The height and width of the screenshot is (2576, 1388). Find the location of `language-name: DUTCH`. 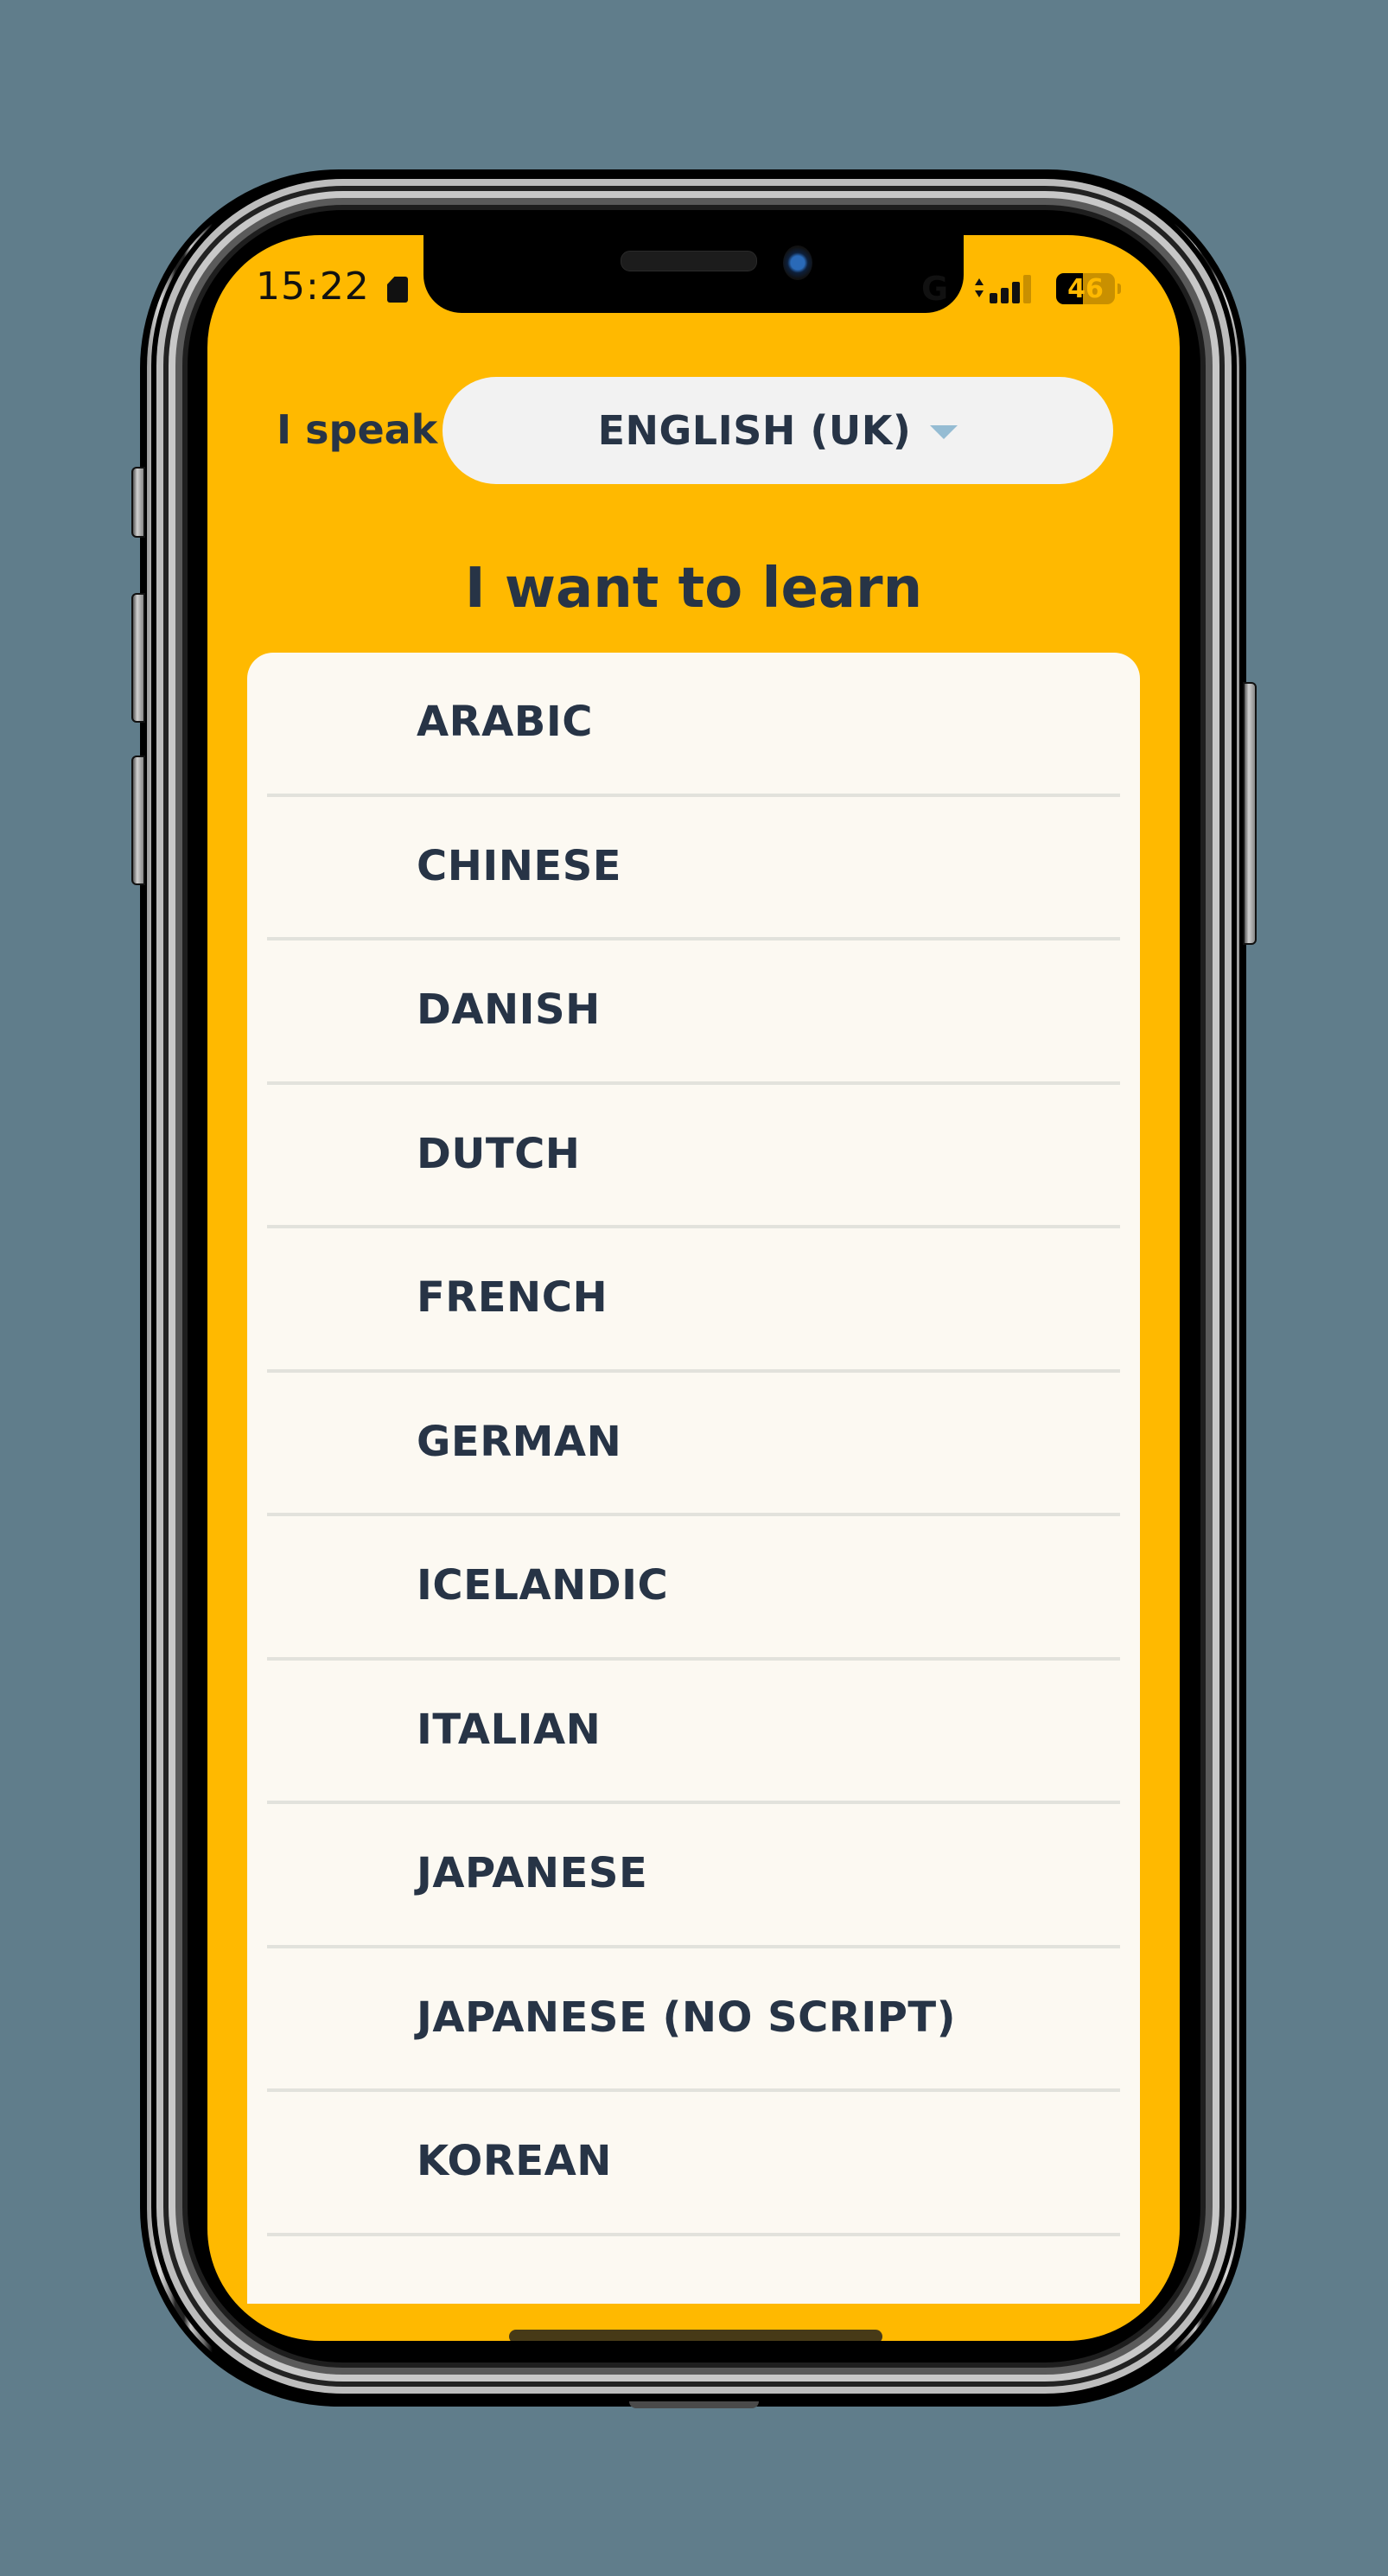

language-name: DUTCH is located at coordinates (499, 1153).